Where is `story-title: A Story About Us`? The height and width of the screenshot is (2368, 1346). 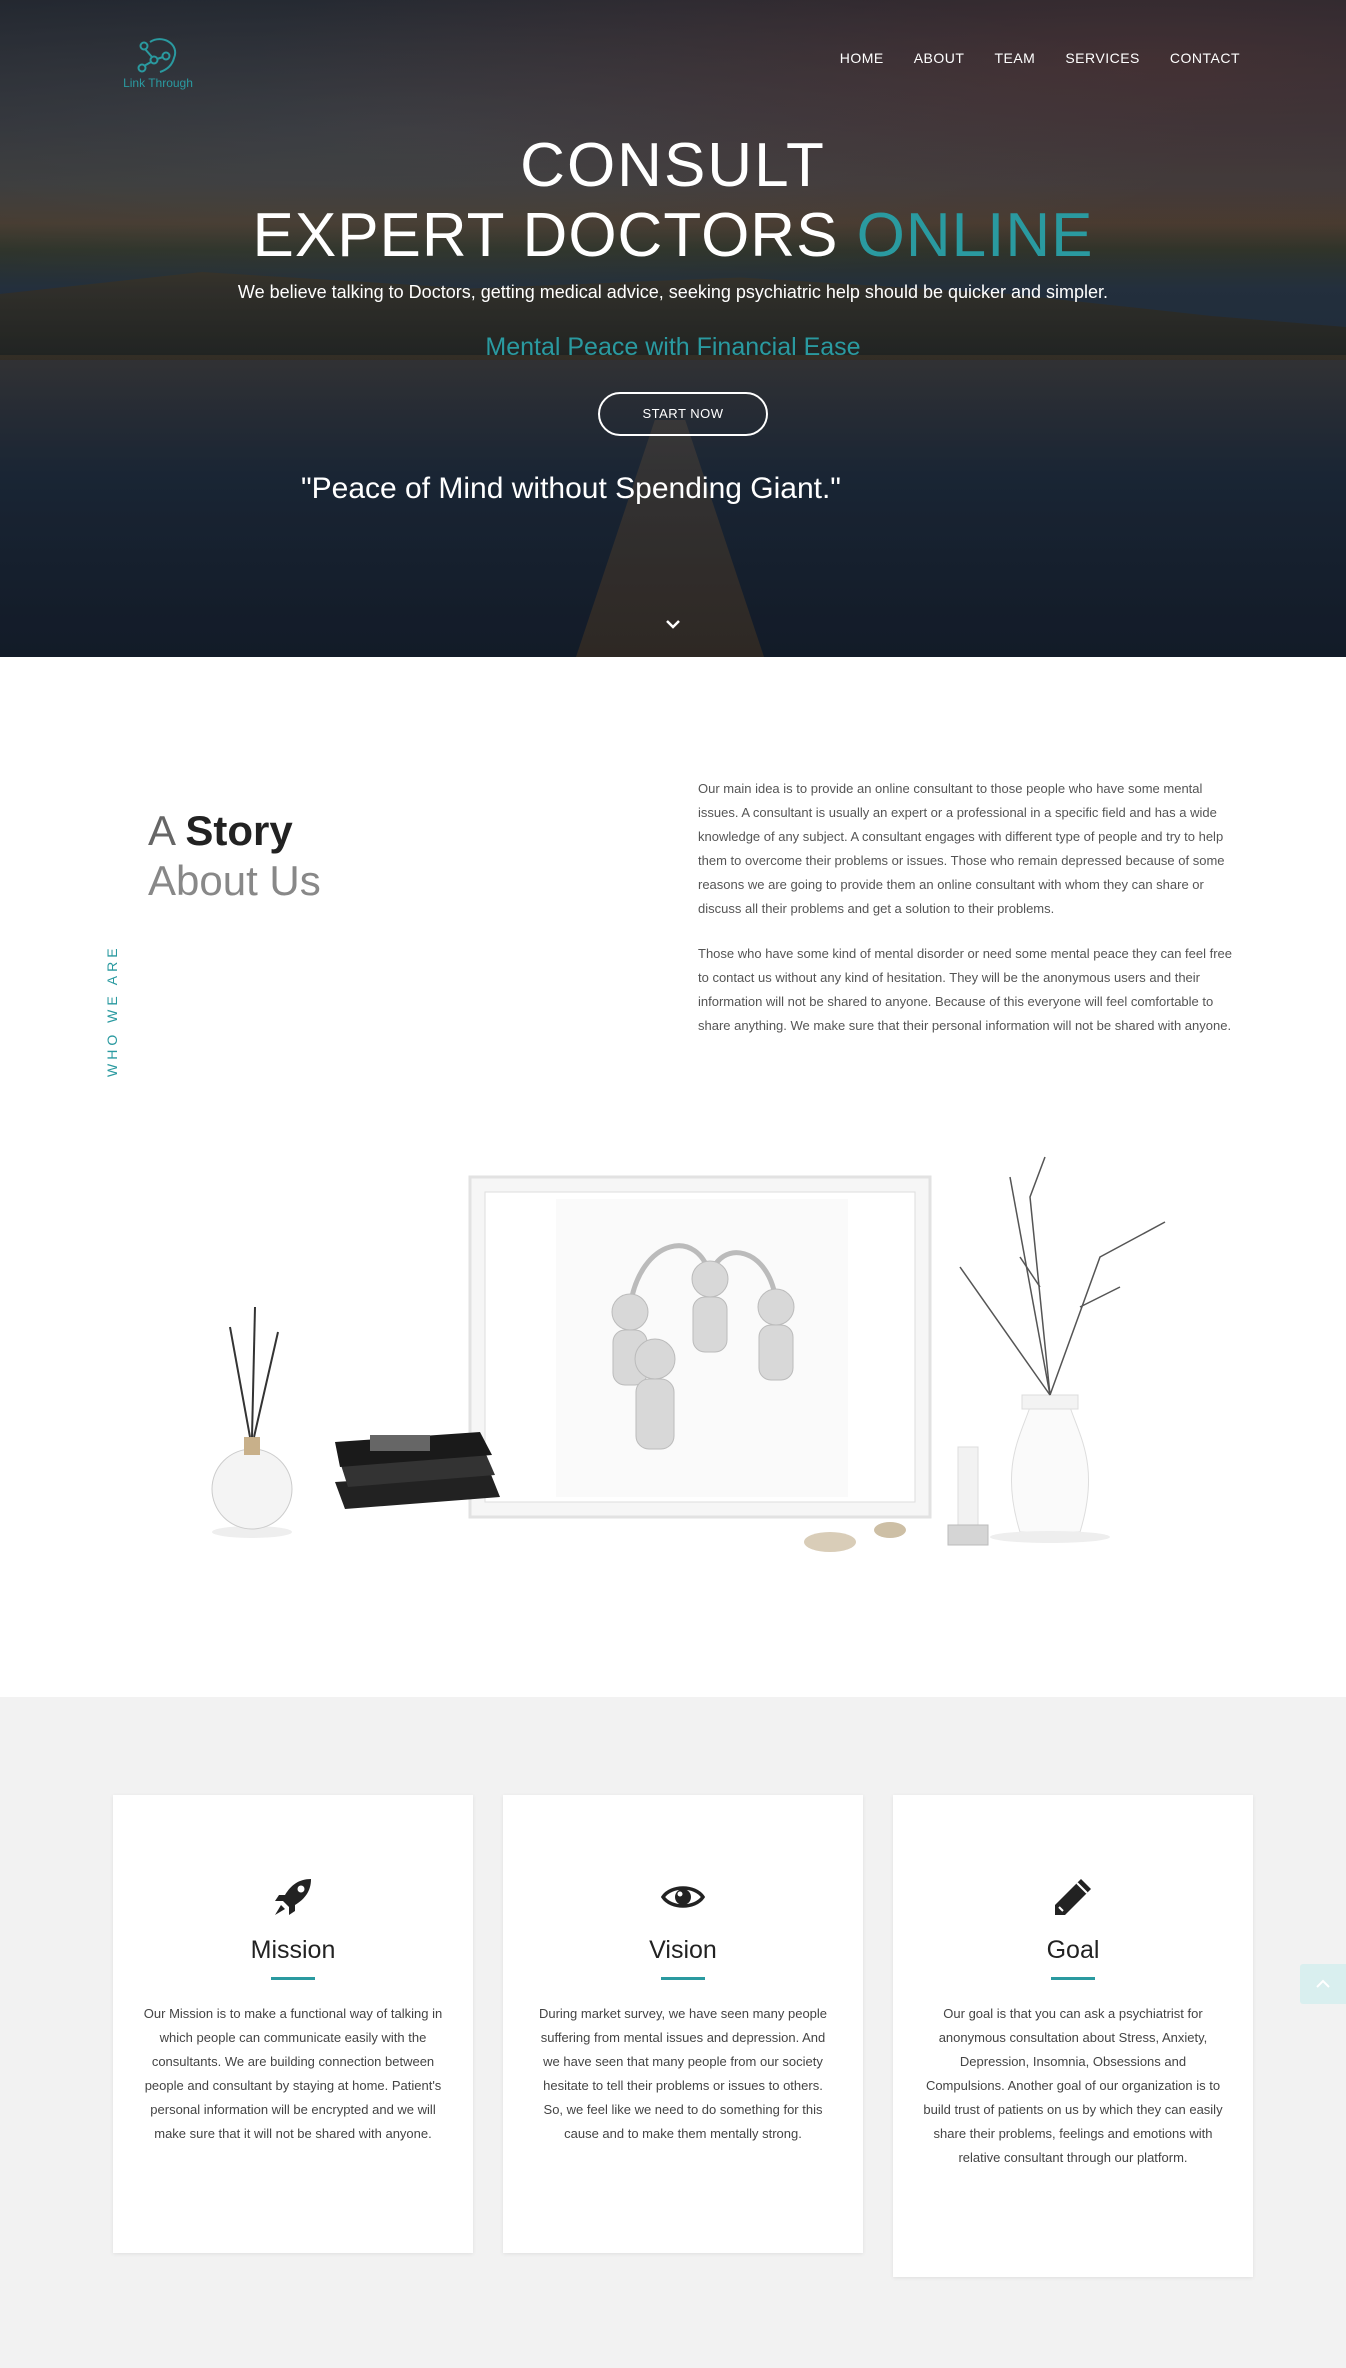
story-title: A Story About Us is located at coordinates (234, 856).